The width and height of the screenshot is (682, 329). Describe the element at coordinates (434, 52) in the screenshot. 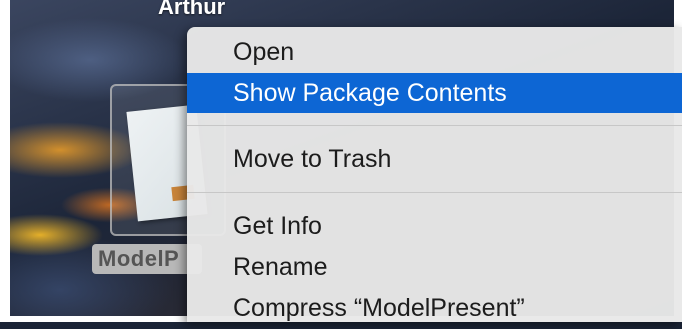

I see `menu-item-open: Open` at that location.